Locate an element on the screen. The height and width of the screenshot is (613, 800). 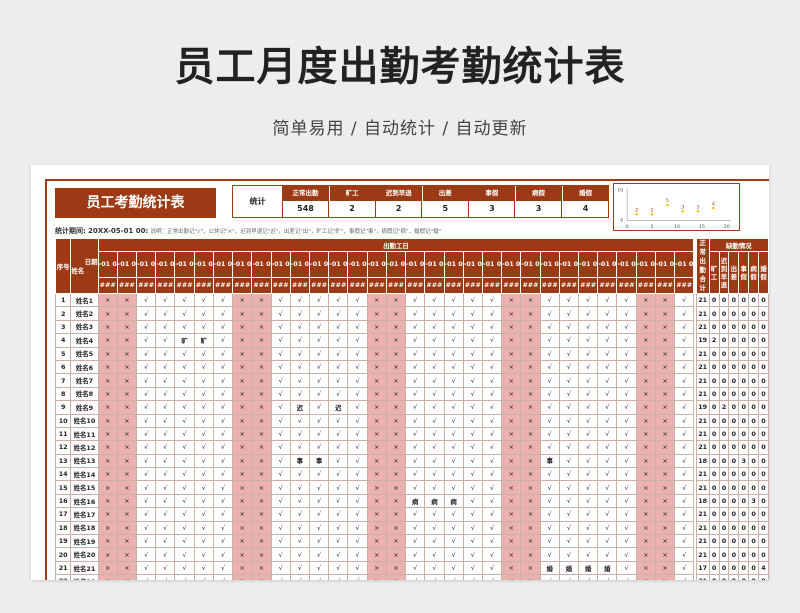
row-index: 4 is located at coordinates (63, 340).